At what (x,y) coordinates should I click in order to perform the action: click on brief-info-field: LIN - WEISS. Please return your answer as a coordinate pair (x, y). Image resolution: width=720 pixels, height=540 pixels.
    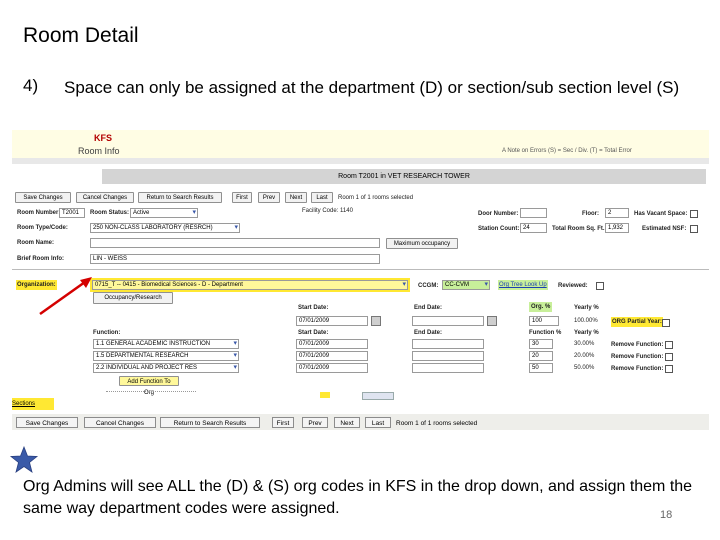
    Looking at the image, I should click on (235, 259).